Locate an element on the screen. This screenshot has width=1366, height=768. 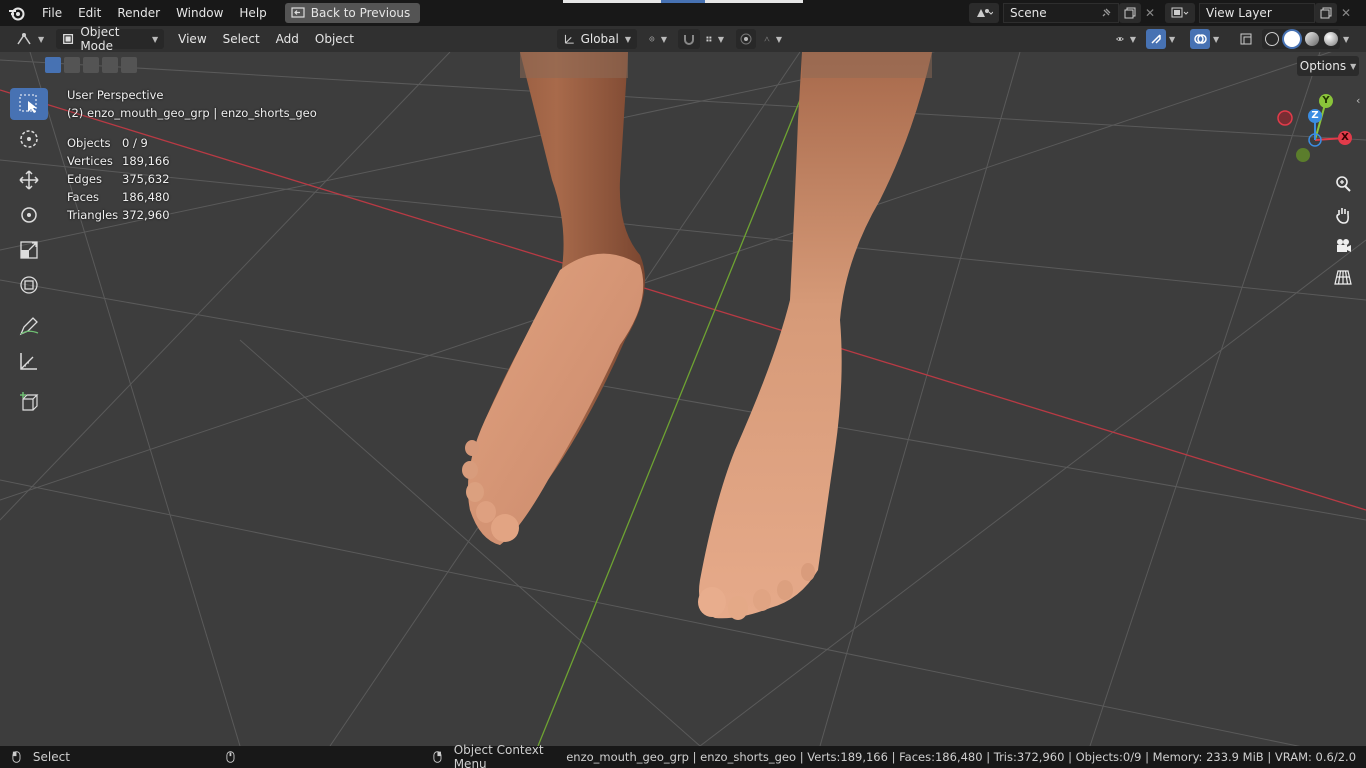
menu-add: Add is located at coordinates (287, 39).